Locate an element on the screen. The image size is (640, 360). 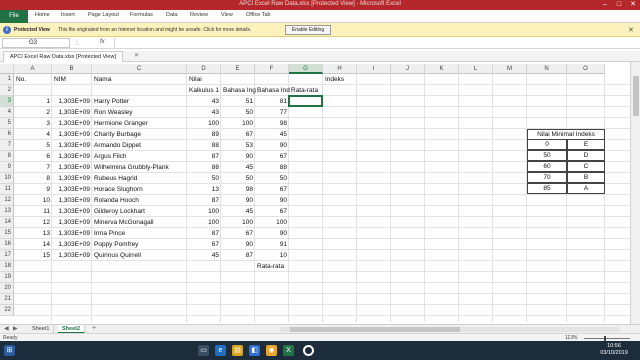
task-view-icon: ▭ is located at coordinates (203, 350).